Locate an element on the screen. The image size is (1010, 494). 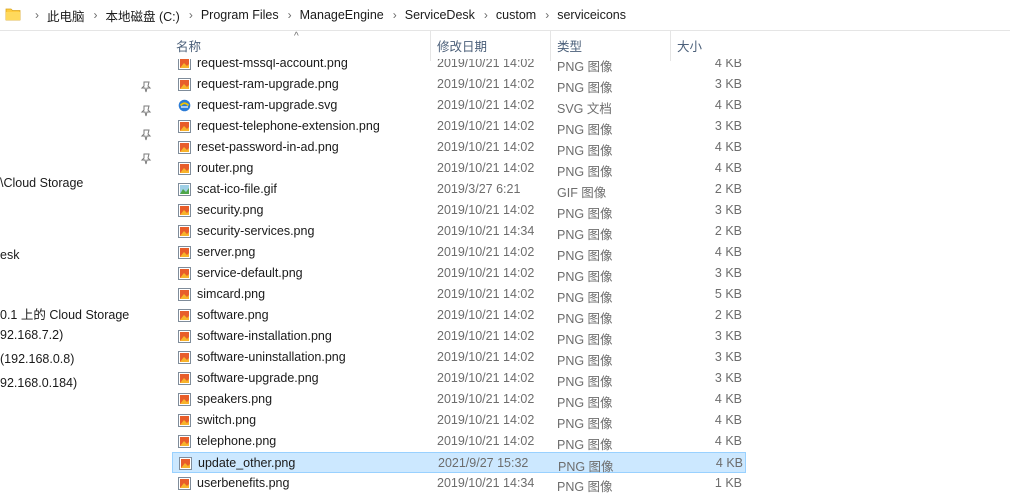
breadcrumb-item: Program Files is located at coordinates (240, 15).